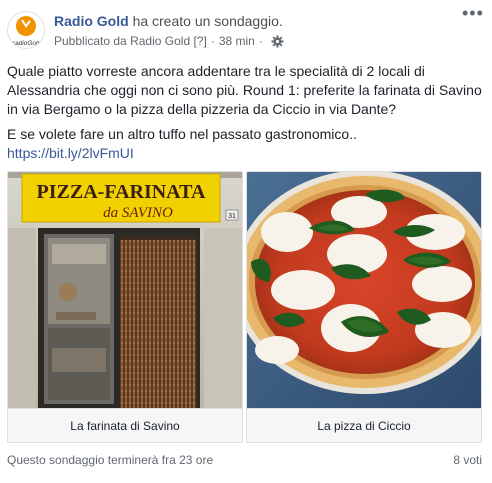 This screenshot has width=492, height=483. What do you see at coordinates (70, 153) in the screenshot?
I see `post-link: https://bit.ly/2lvFmUI` at bounding box center [70, 153].